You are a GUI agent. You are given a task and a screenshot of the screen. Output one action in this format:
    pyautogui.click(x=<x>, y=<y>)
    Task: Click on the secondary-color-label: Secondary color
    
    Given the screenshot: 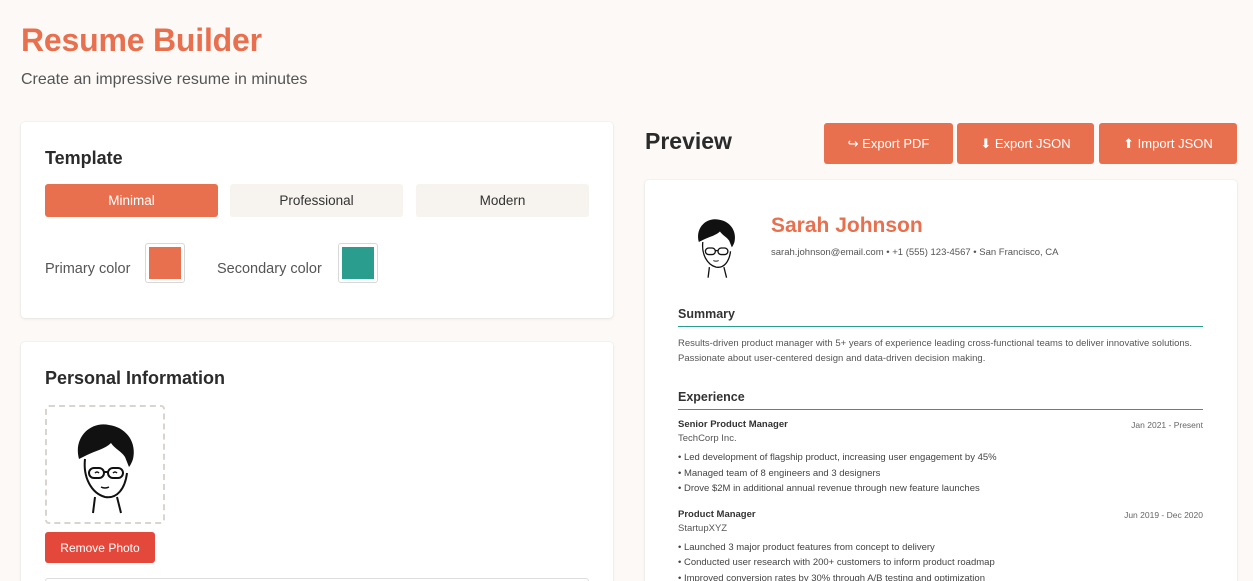 What is the action you would take?
    pyautogui.click(x=269, y=269)
    